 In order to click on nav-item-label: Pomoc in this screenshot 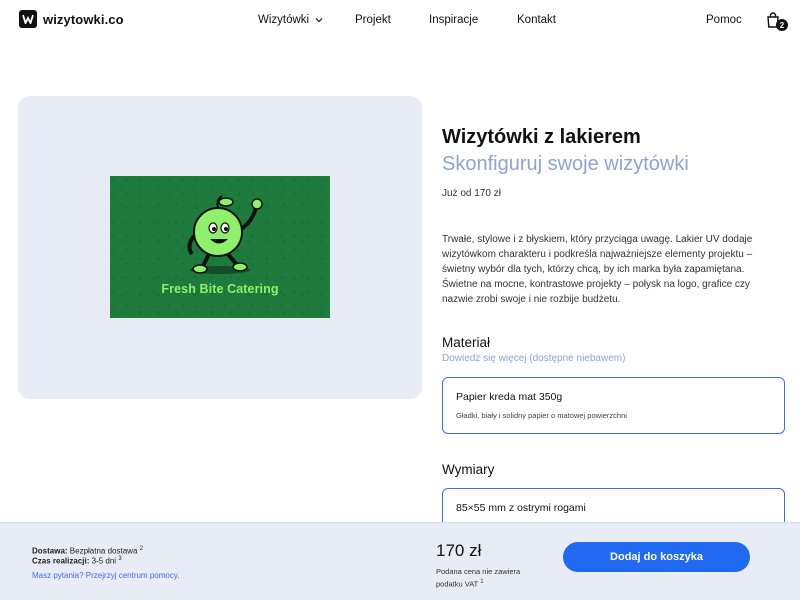, I will do `click(724, 20)`.